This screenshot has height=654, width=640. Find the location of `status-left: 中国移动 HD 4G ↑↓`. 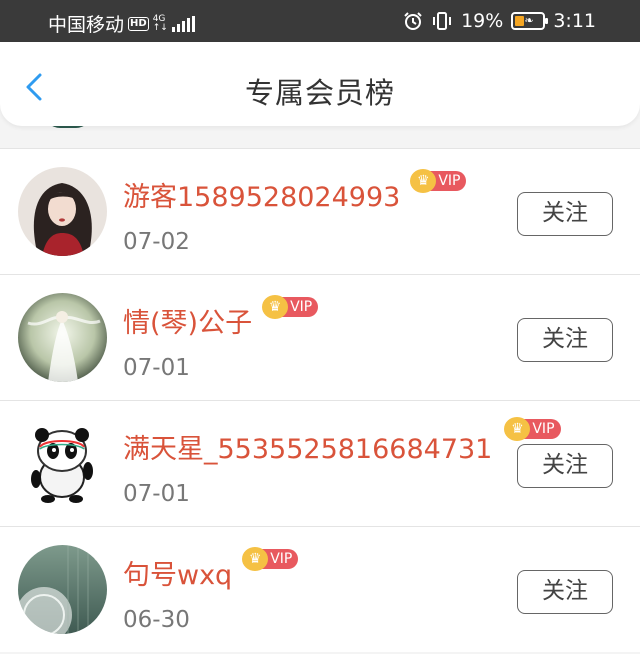

status-left: 中国移动 HD 4G ↑↓ is located at coordinates (121, 23).